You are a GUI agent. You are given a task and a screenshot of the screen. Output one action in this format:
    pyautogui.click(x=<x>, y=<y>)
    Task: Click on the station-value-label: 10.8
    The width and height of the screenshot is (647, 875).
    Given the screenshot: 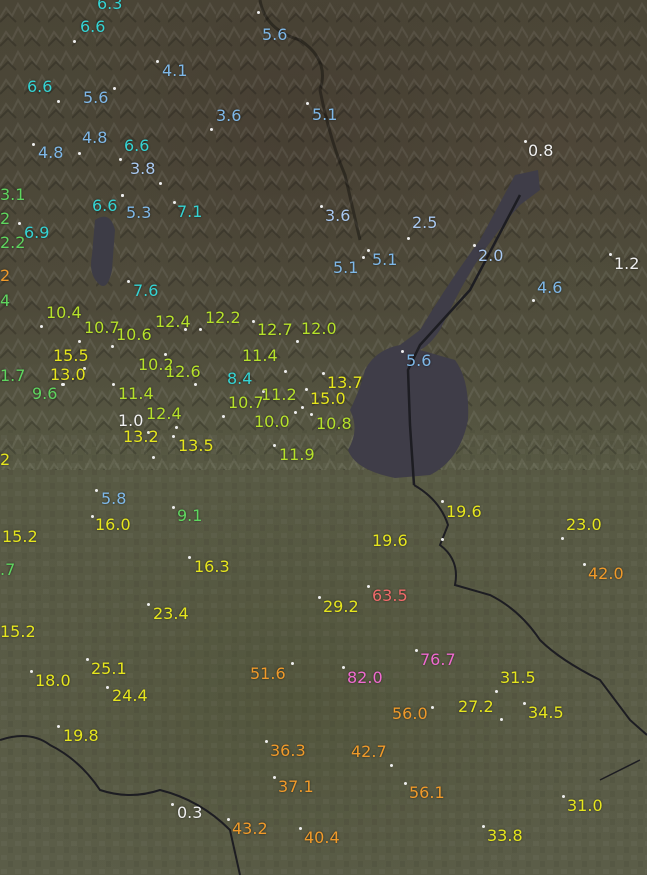 What is the action you would take?
    pyautogui.click(x=334, y=424)
    